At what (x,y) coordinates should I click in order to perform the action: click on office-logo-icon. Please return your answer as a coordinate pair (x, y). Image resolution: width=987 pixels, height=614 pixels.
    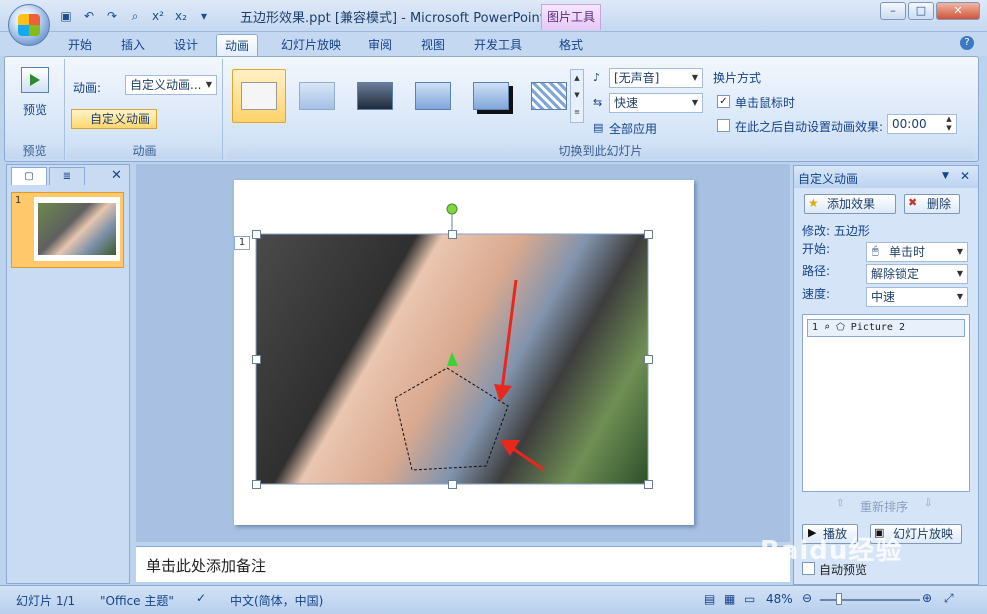
    Looking at the image, I should click on (29, 25).